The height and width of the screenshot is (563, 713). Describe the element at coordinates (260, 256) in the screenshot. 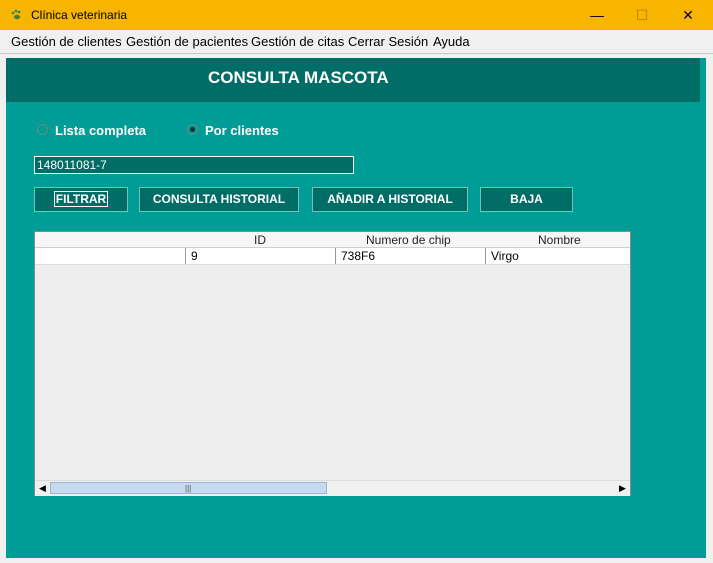

I see `cell-id: 9` at that location.